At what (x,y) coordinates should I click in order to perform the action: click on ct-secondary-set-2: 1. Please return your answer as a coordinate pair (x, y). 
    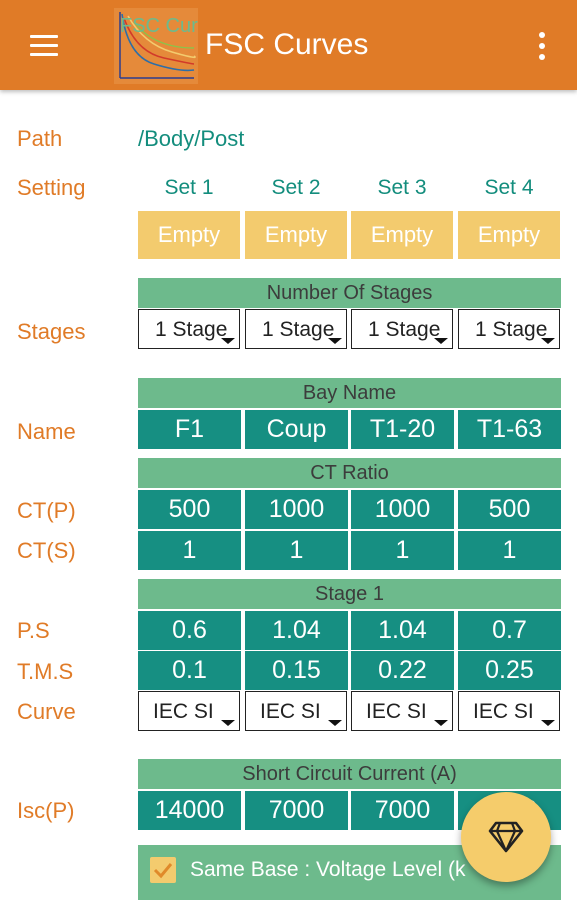
    Looking at the image, I should click on (296, 550).